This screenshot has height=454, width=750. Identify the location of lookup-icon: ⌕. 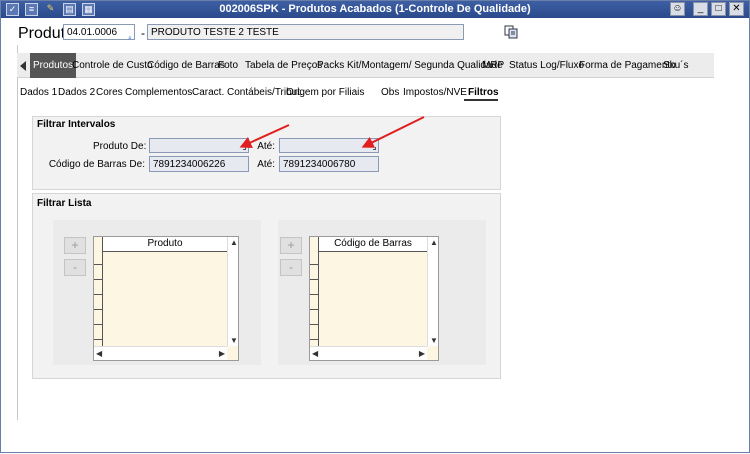
(130, 39).